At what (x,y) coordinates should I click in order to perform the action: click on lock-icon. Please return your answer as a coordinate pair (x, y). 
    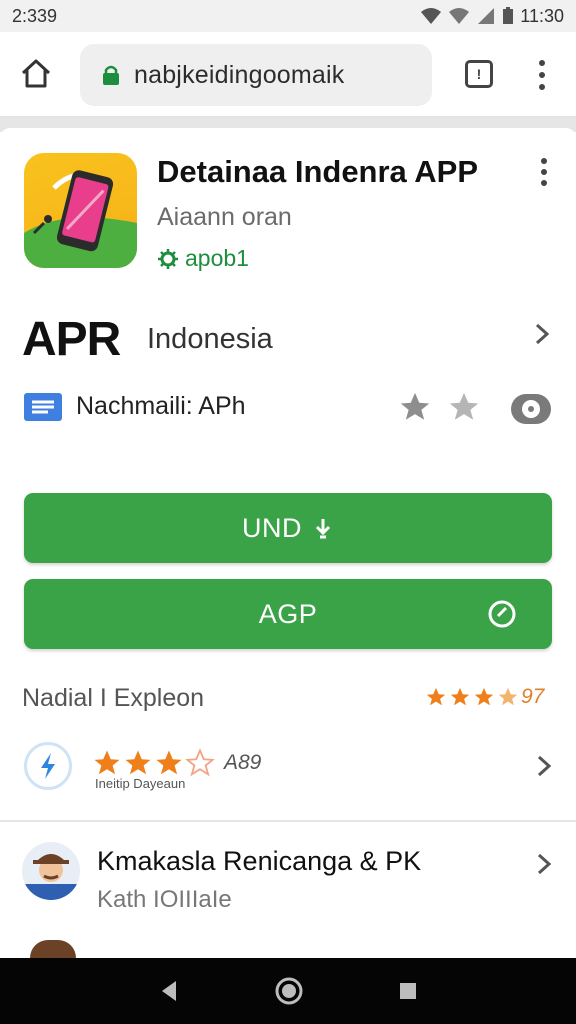
    Looking at the image, I should click on (111, 75).